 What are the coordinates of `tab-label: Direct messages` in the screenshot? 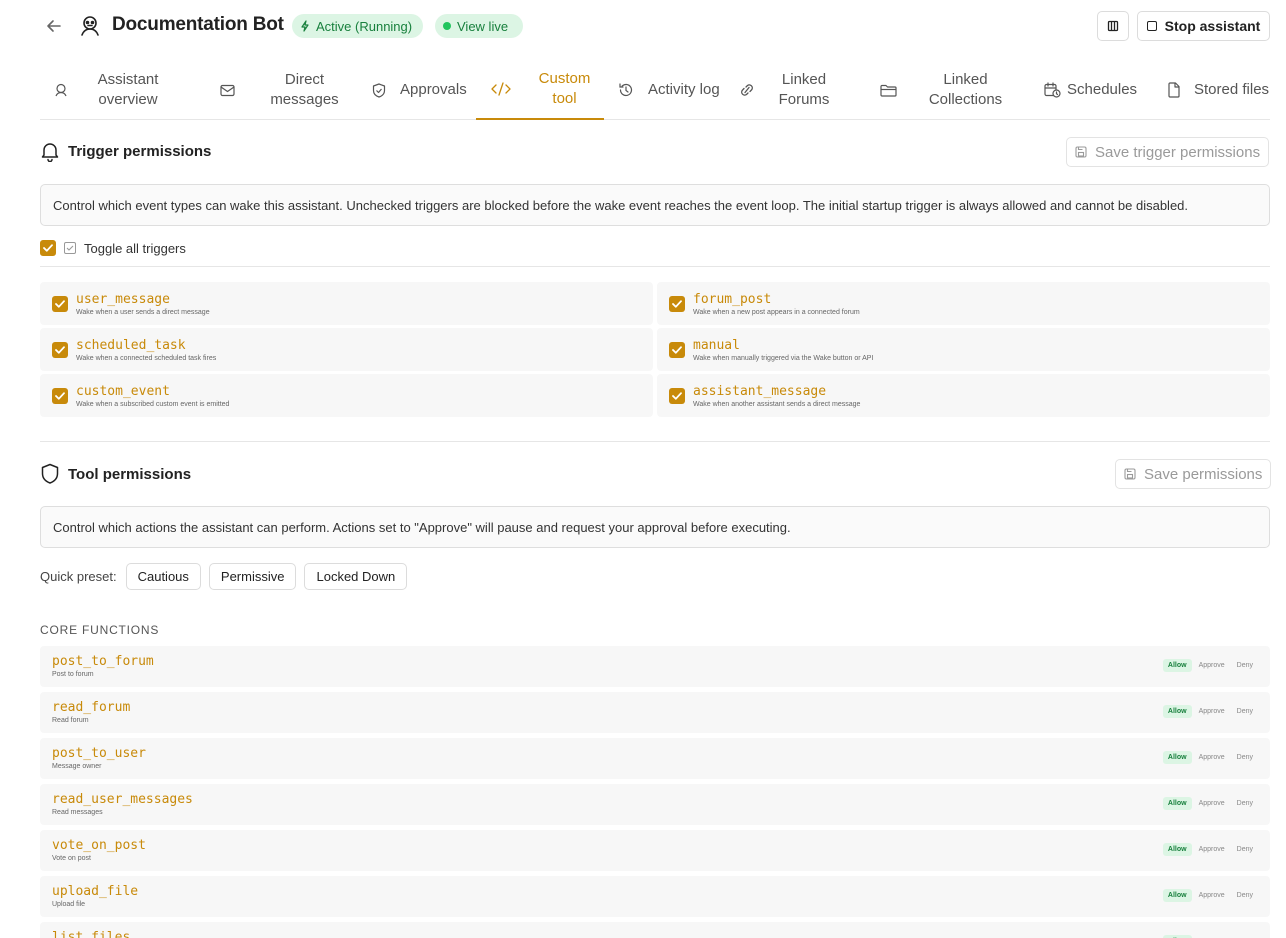 It's located at (304, 89).